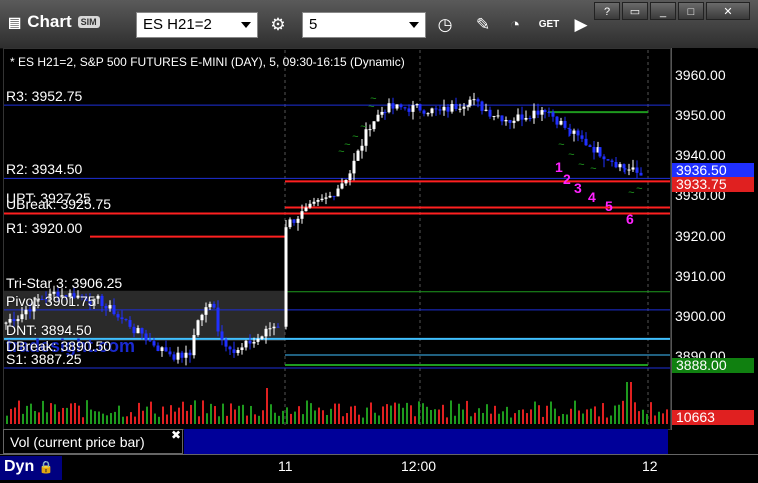 The width and height of the screenshot is (758, 483). I want to click on dyn-button: Dyn 🔒, so click(31, 468).